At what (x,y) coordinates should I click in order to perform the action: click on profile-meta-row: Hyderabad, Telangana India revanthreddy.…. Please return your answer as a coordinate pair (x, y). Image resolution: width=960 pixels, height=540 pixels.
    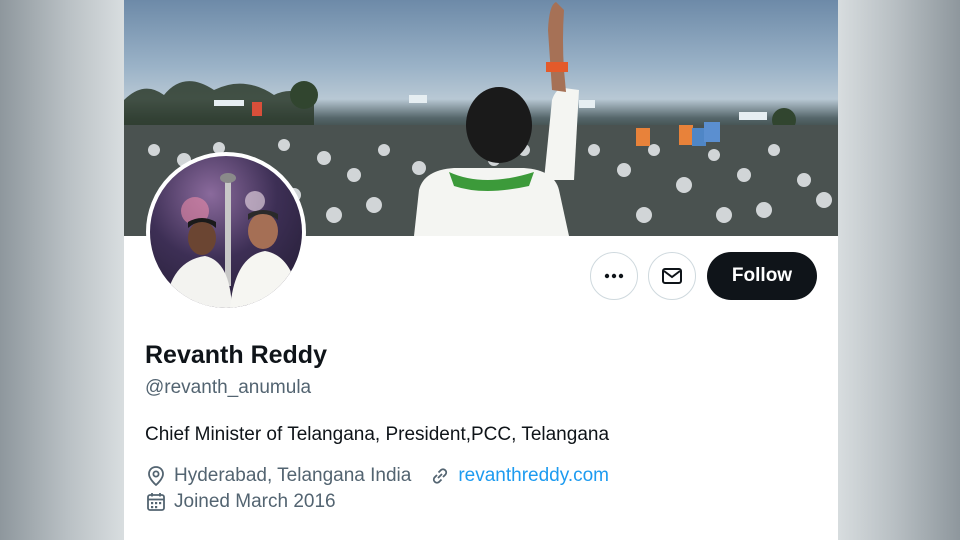
    Looking at the image, I should click on (377, 476).